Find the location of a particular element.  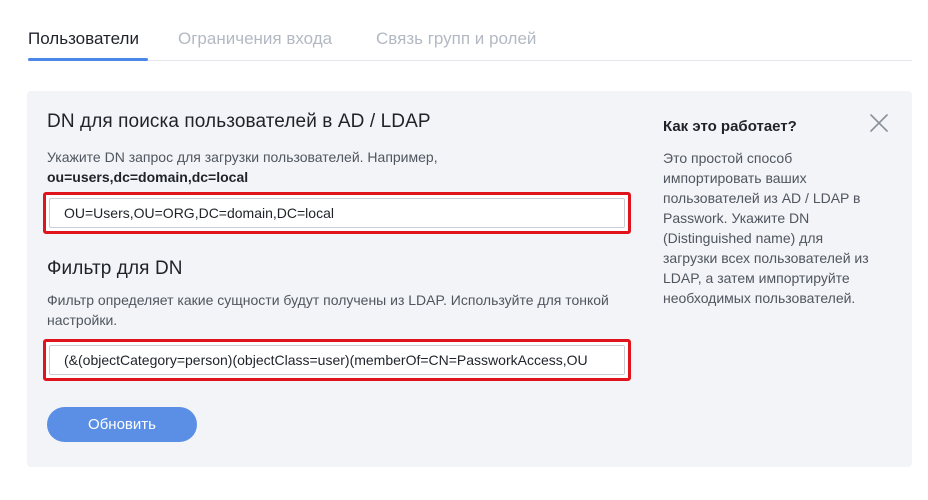

dn-example: ou=users,dc=domain,dc=local is located at coordinates (148, 177).